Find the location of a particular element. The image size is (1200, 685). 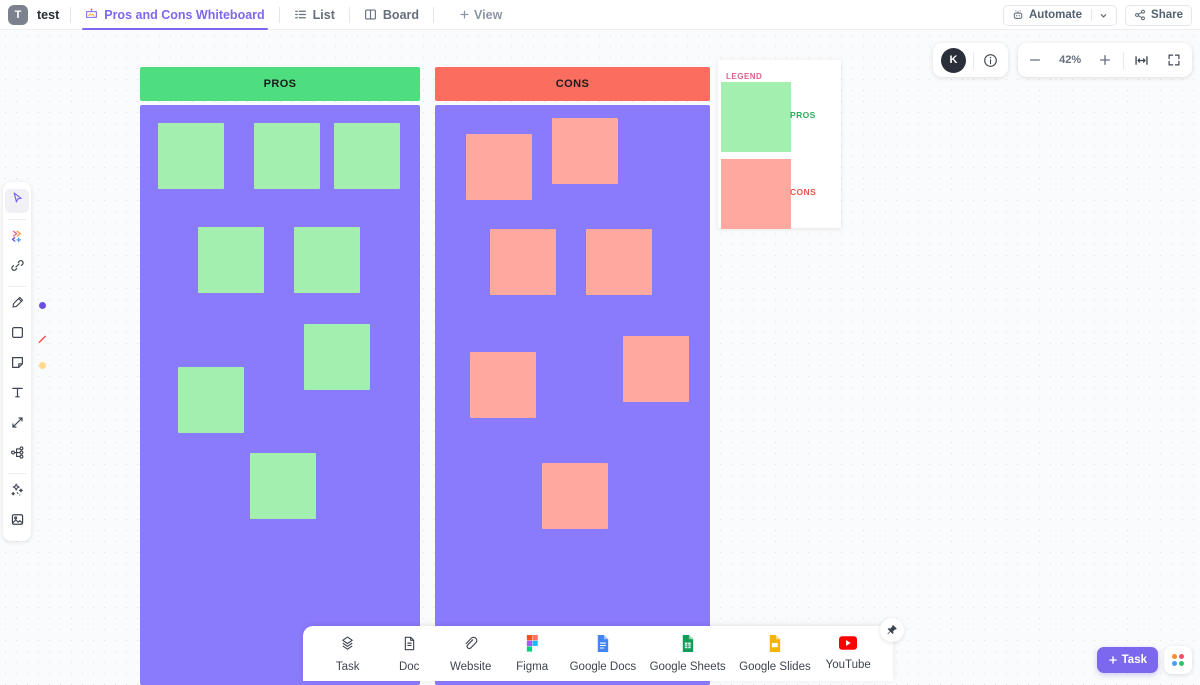

legend-title: LEGEND is located at coordinates (744, 76).